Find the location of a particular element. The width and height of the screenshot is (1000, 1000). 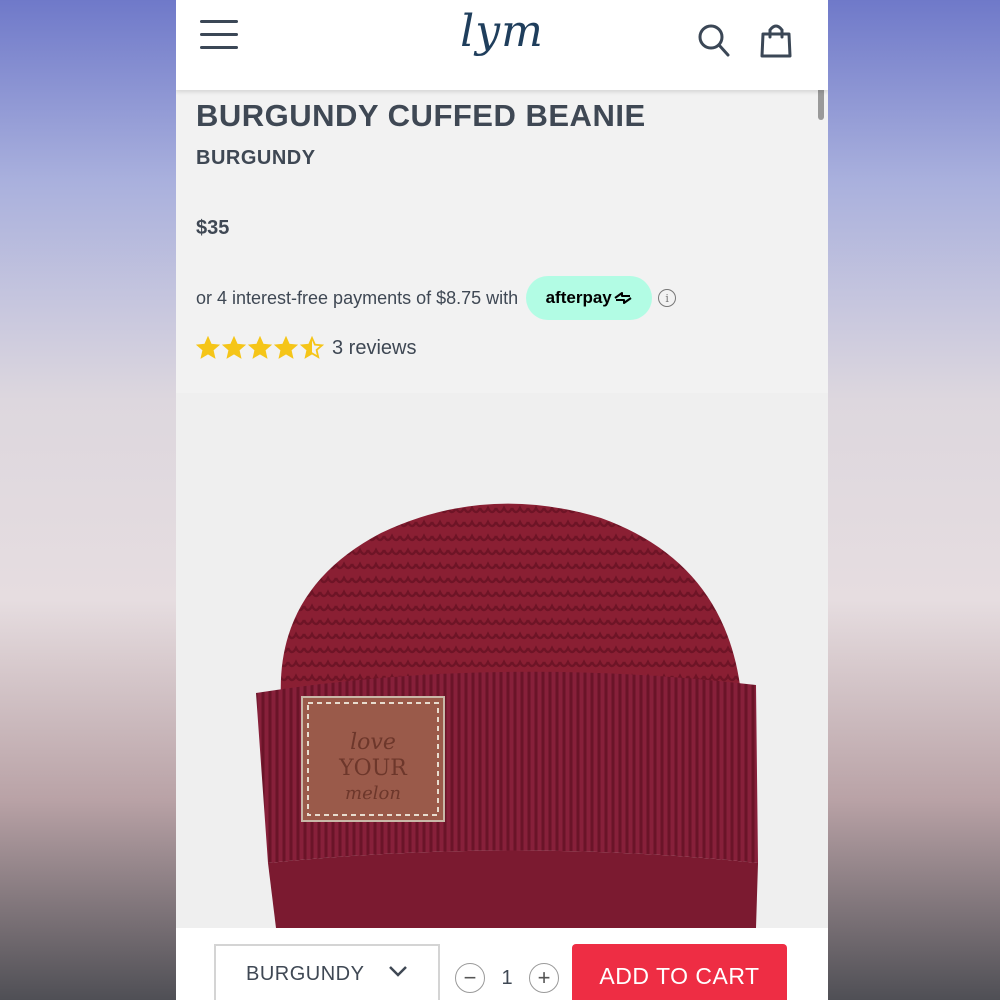

leather-patch: love YOUR melon is located at coordinates (373, 759).